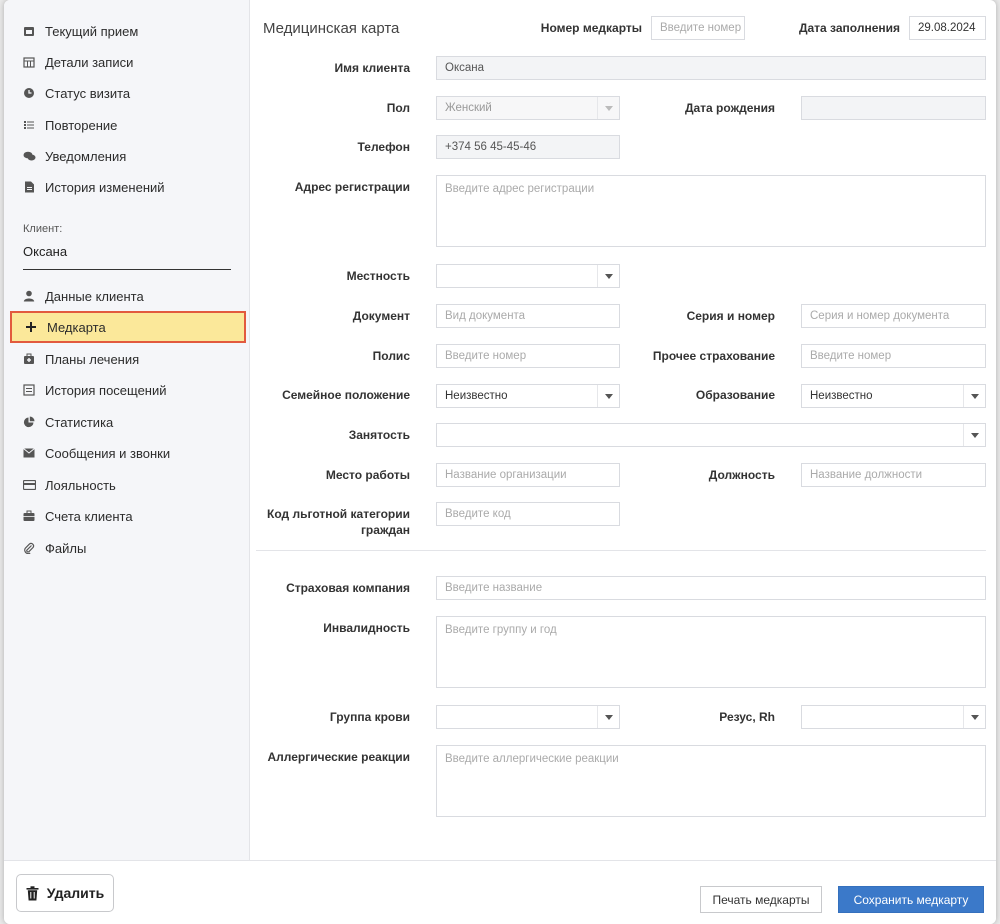 The height and width of the screenshot is (924, 1000). I want to click on pie-chart-icon, so click(29, 422).